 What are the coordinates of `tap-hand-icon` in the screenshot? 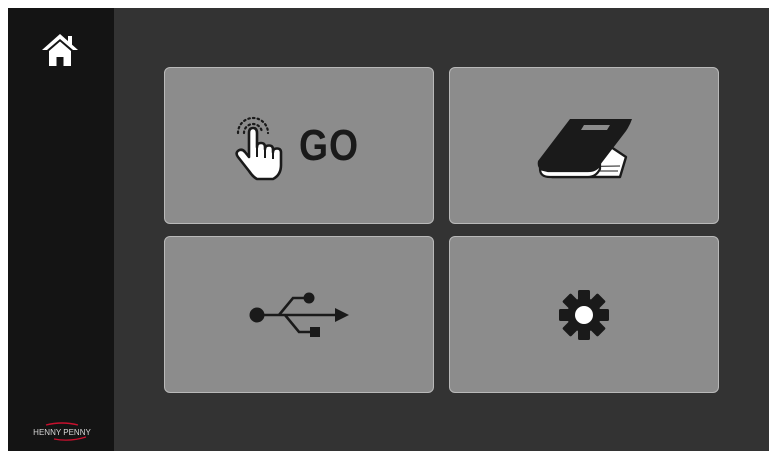 It's located at (259, 148).